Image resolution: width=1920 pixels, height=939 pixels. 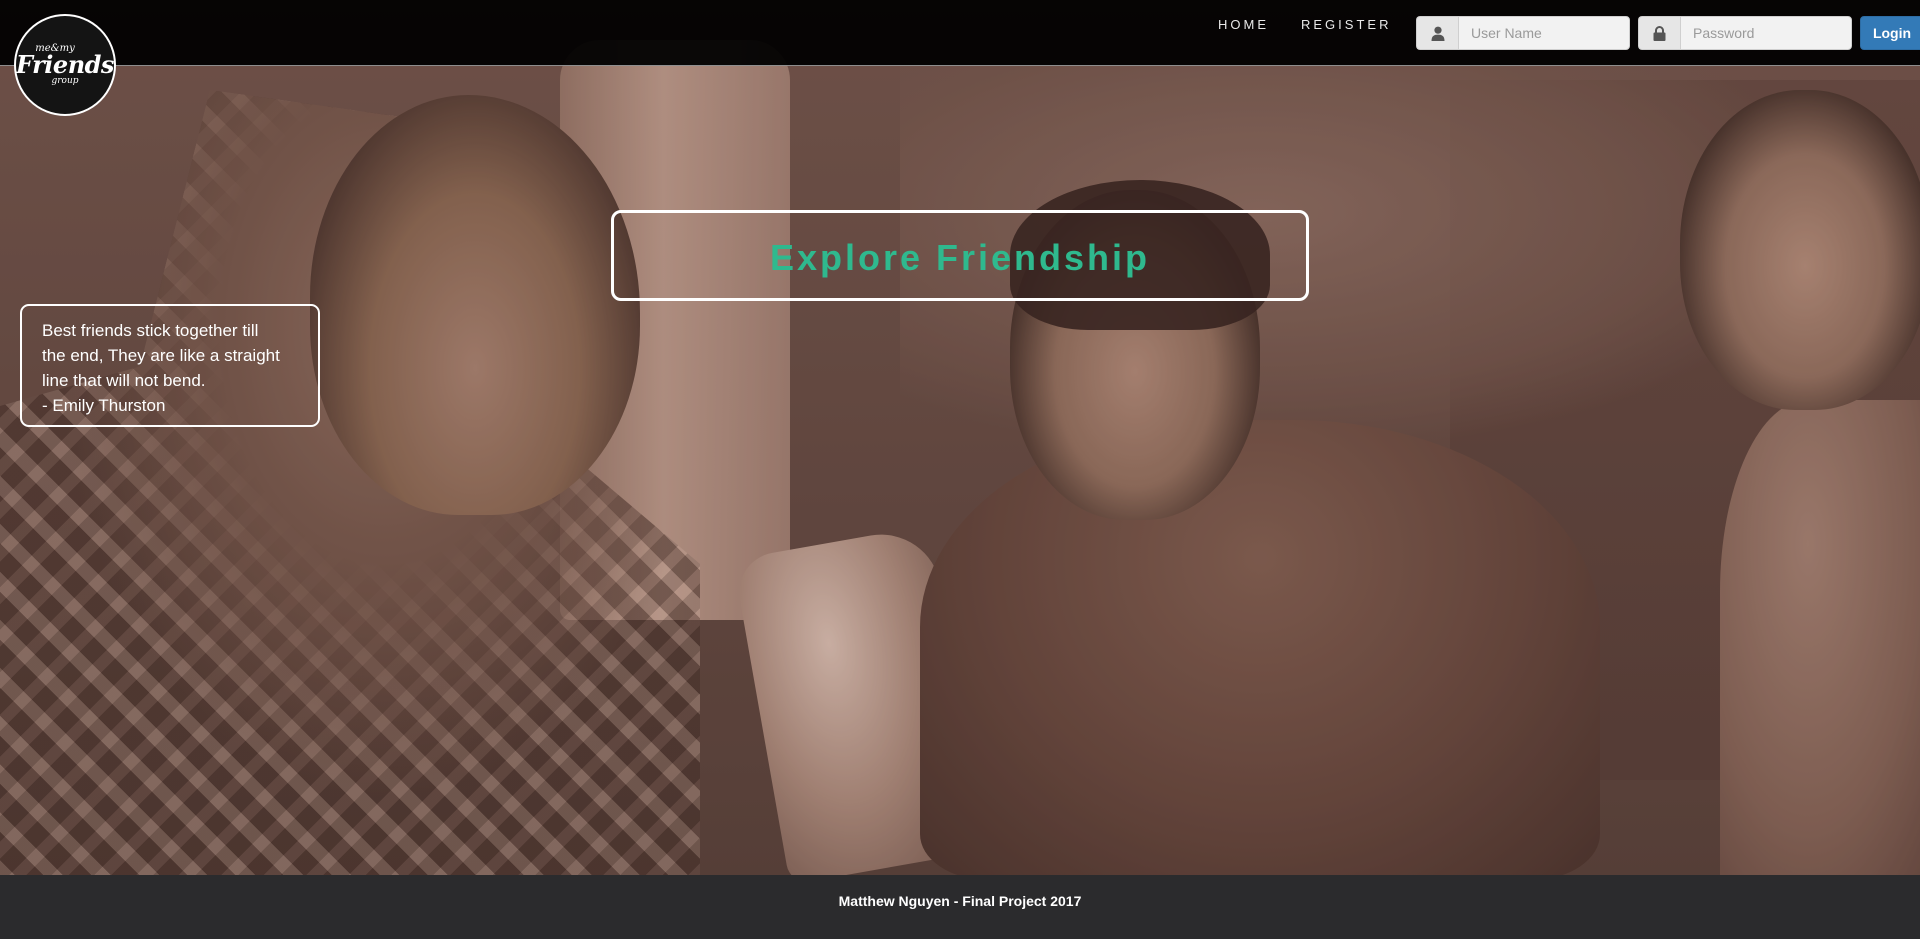 I want to click on headline-box: Explore Friendship, so click(x=960, y=255).